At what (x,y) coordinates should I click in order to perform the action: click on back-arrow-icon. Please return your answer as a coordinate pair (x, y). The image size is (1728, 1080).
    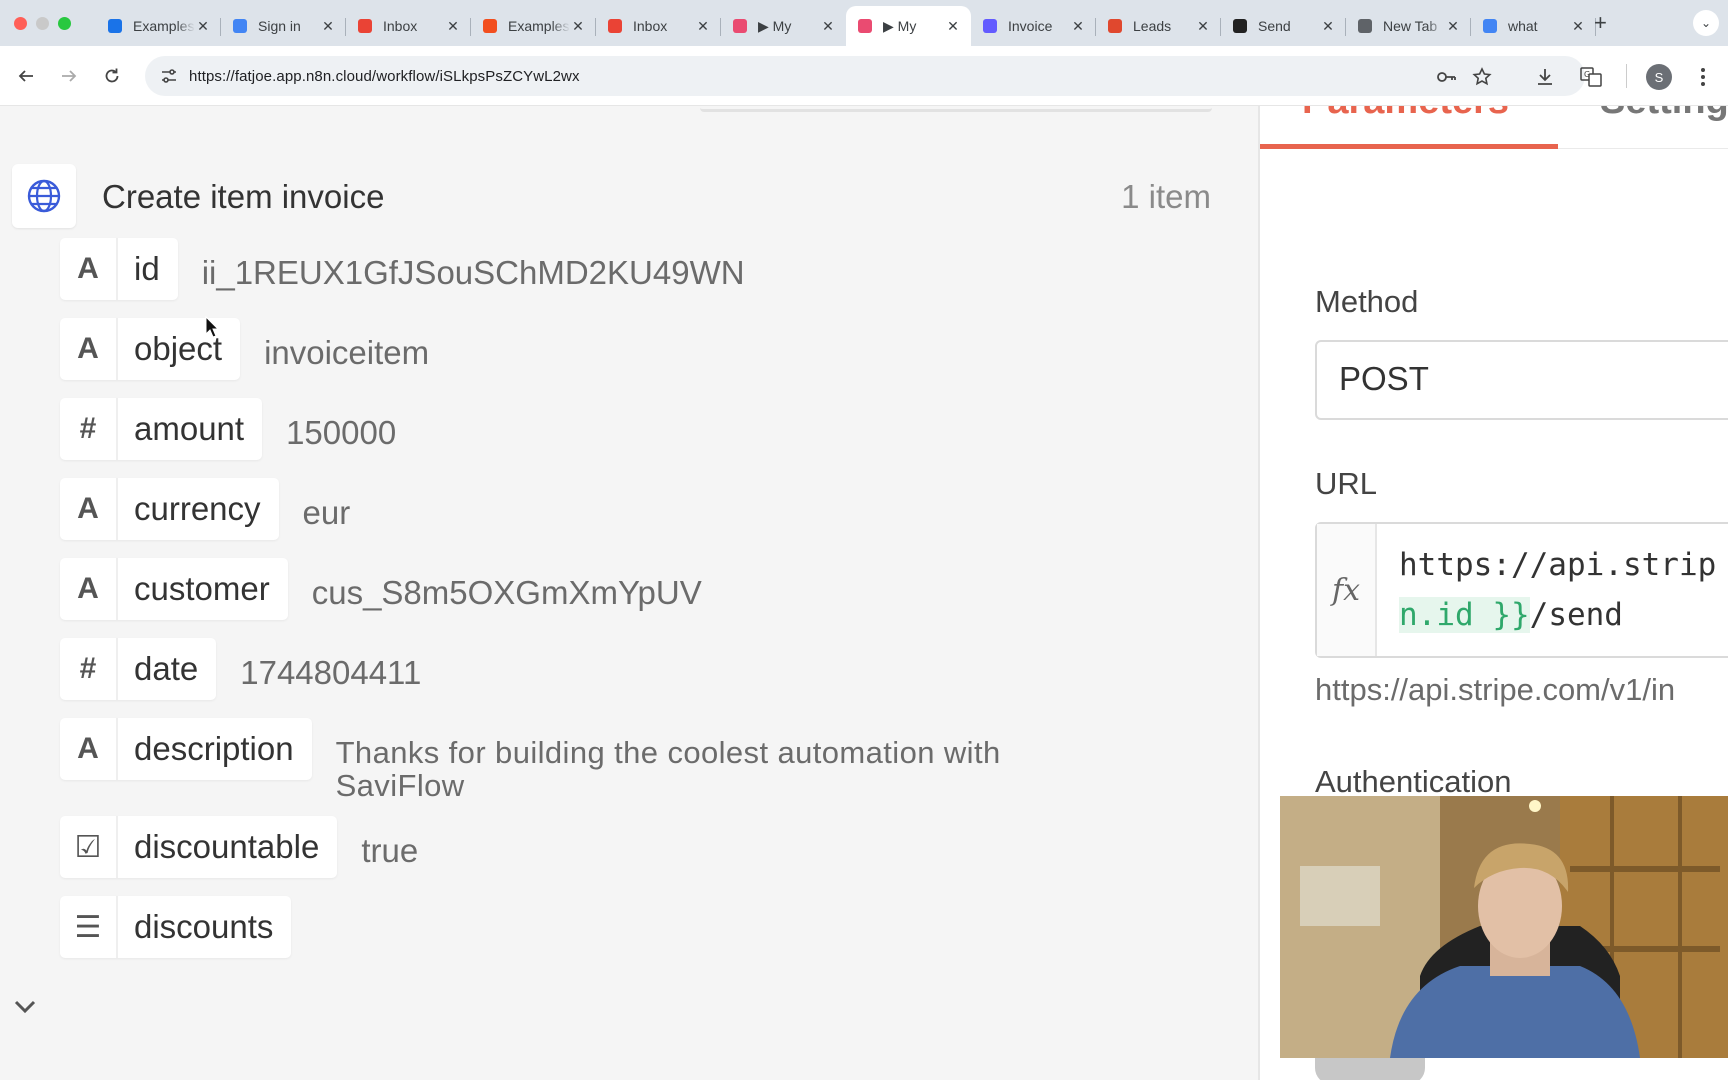
    Looking at the image, I should click on (25, 76).